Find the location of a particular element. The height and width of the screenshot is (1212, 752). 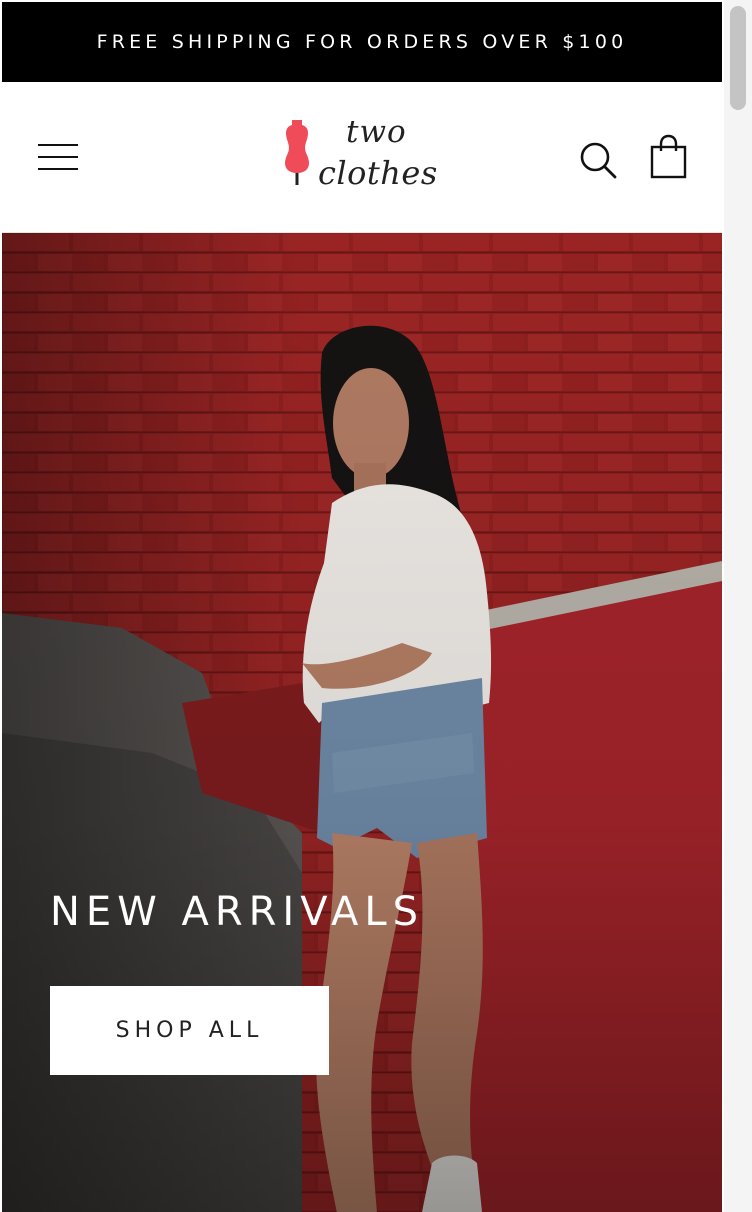

logo-text-line1: two is located at coordinates (376, 132).